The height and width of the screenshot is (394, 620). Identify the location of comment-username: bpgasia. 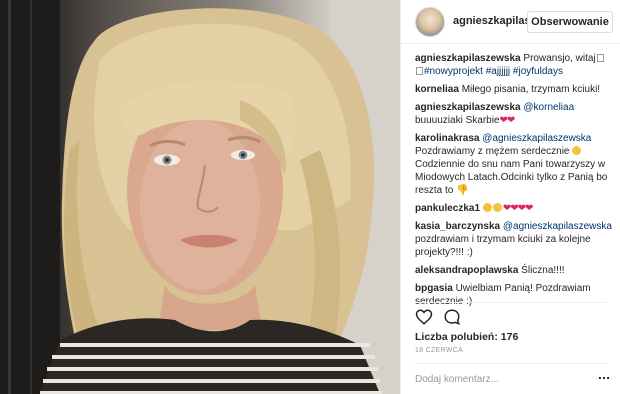
(434, 288).